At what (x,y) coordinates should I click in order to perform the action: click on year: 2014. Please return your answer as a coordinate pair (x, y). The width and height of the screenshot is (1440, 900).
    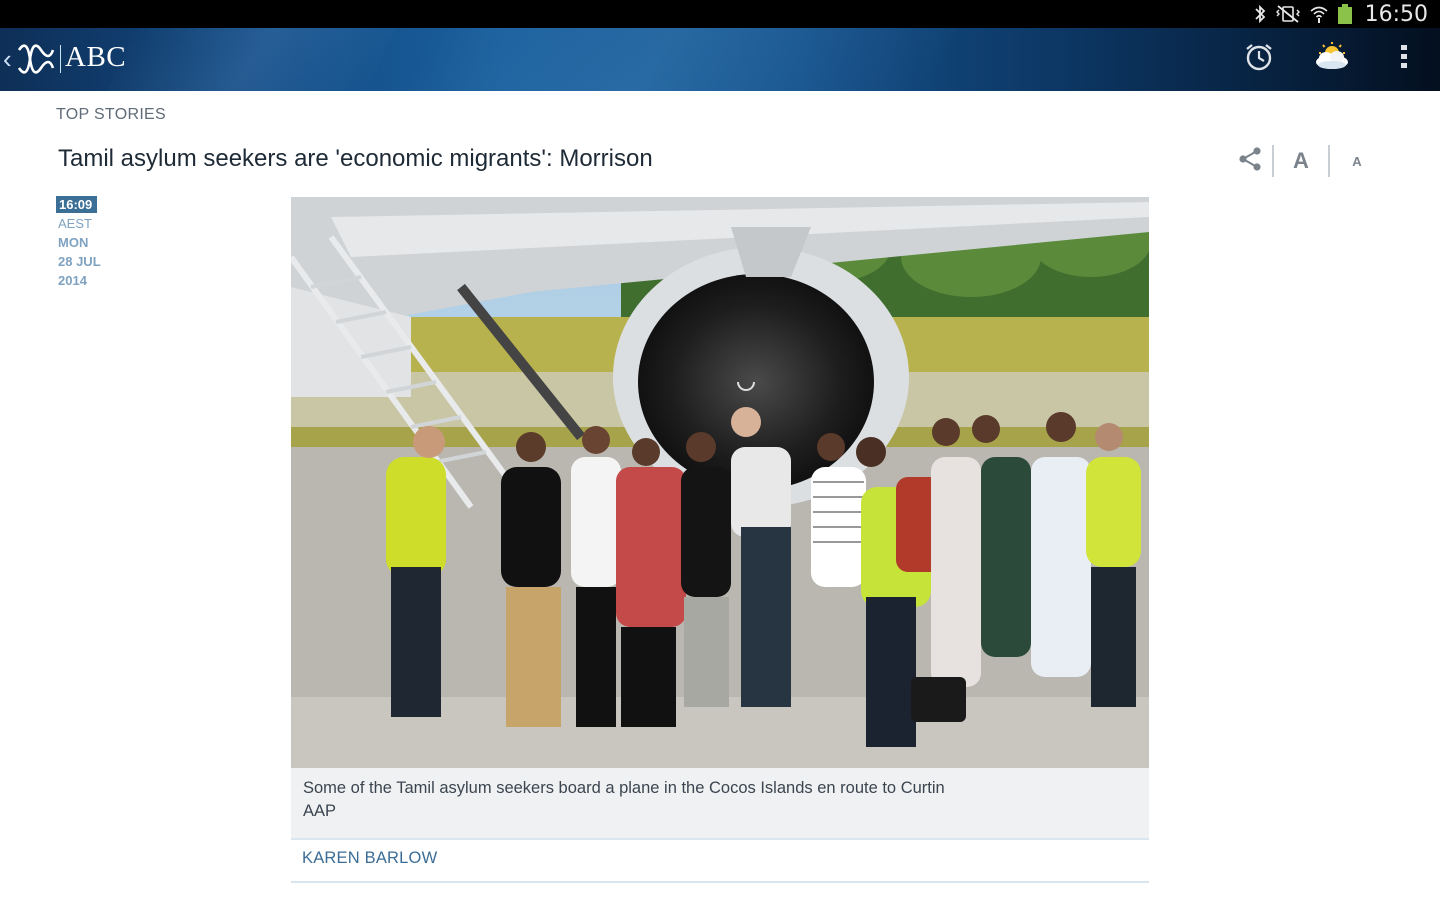
    Looking at the image, I should click on (72, 280).